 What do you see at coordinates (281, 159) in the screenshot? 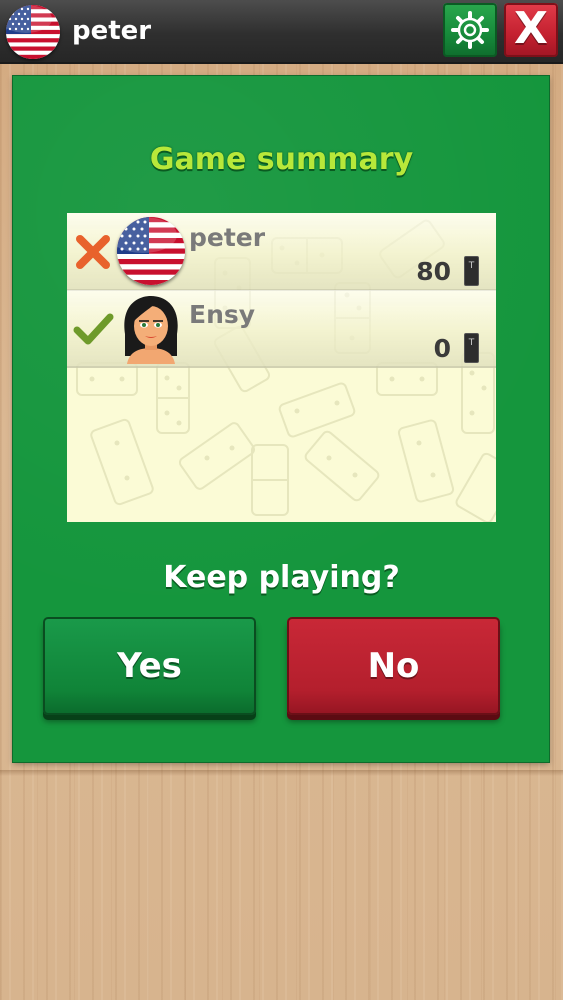
I see `game-summary-title: Game summary` at bounding box center [281, 159].